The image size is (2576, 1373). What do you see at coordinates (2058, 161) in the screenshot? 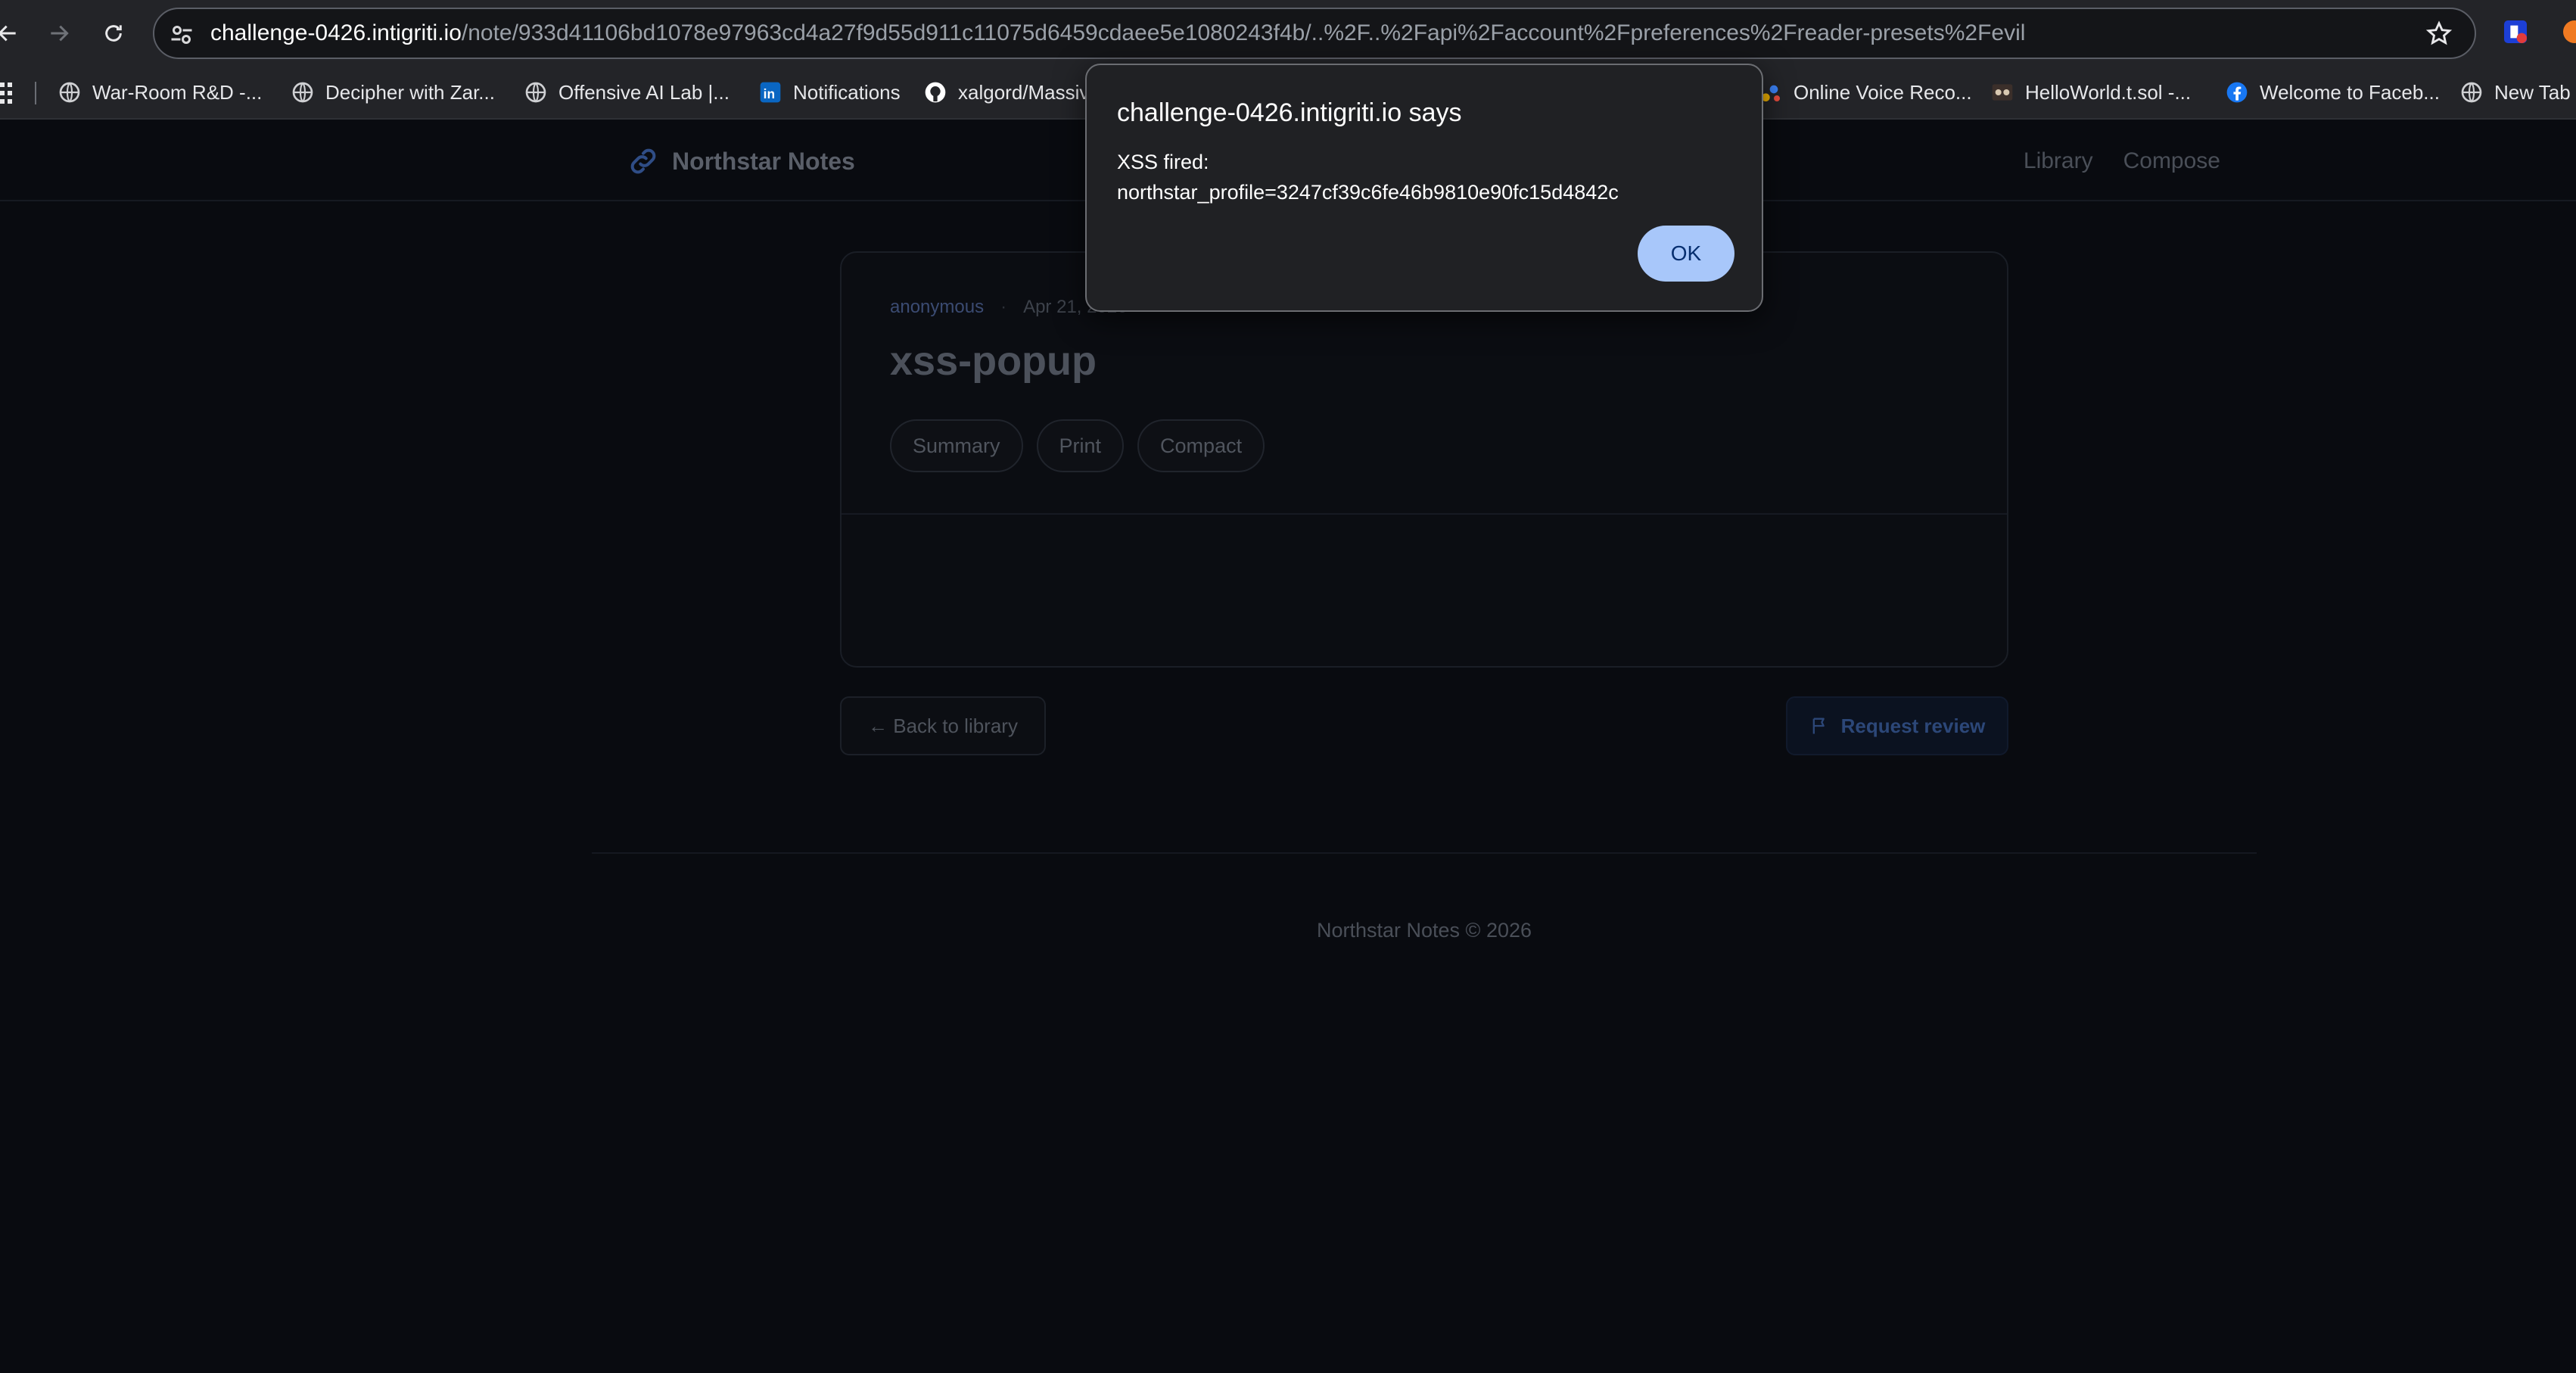
I see `nav-library-link: Library` at bounding box center [2058, 161].